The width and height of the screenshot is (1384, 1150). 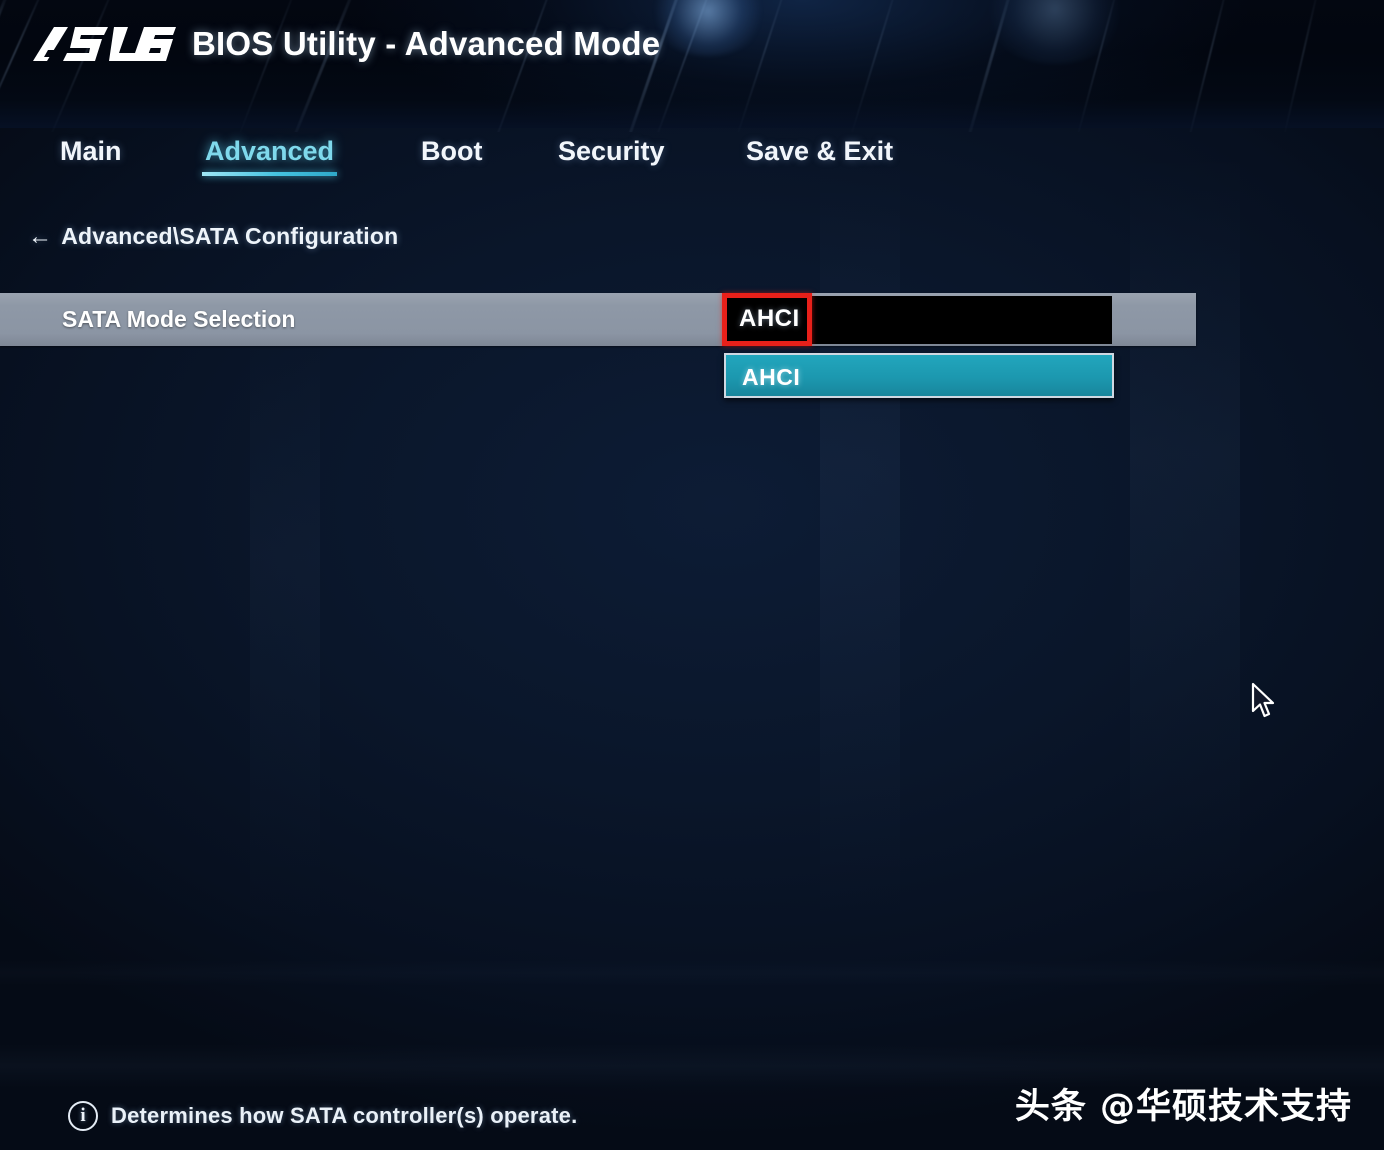 What do you see at coordinates (230, 236) in the screenshot?
I see `breadcrumb-path: Advanced\SATA Configuration` at bounding box center [230, 236].